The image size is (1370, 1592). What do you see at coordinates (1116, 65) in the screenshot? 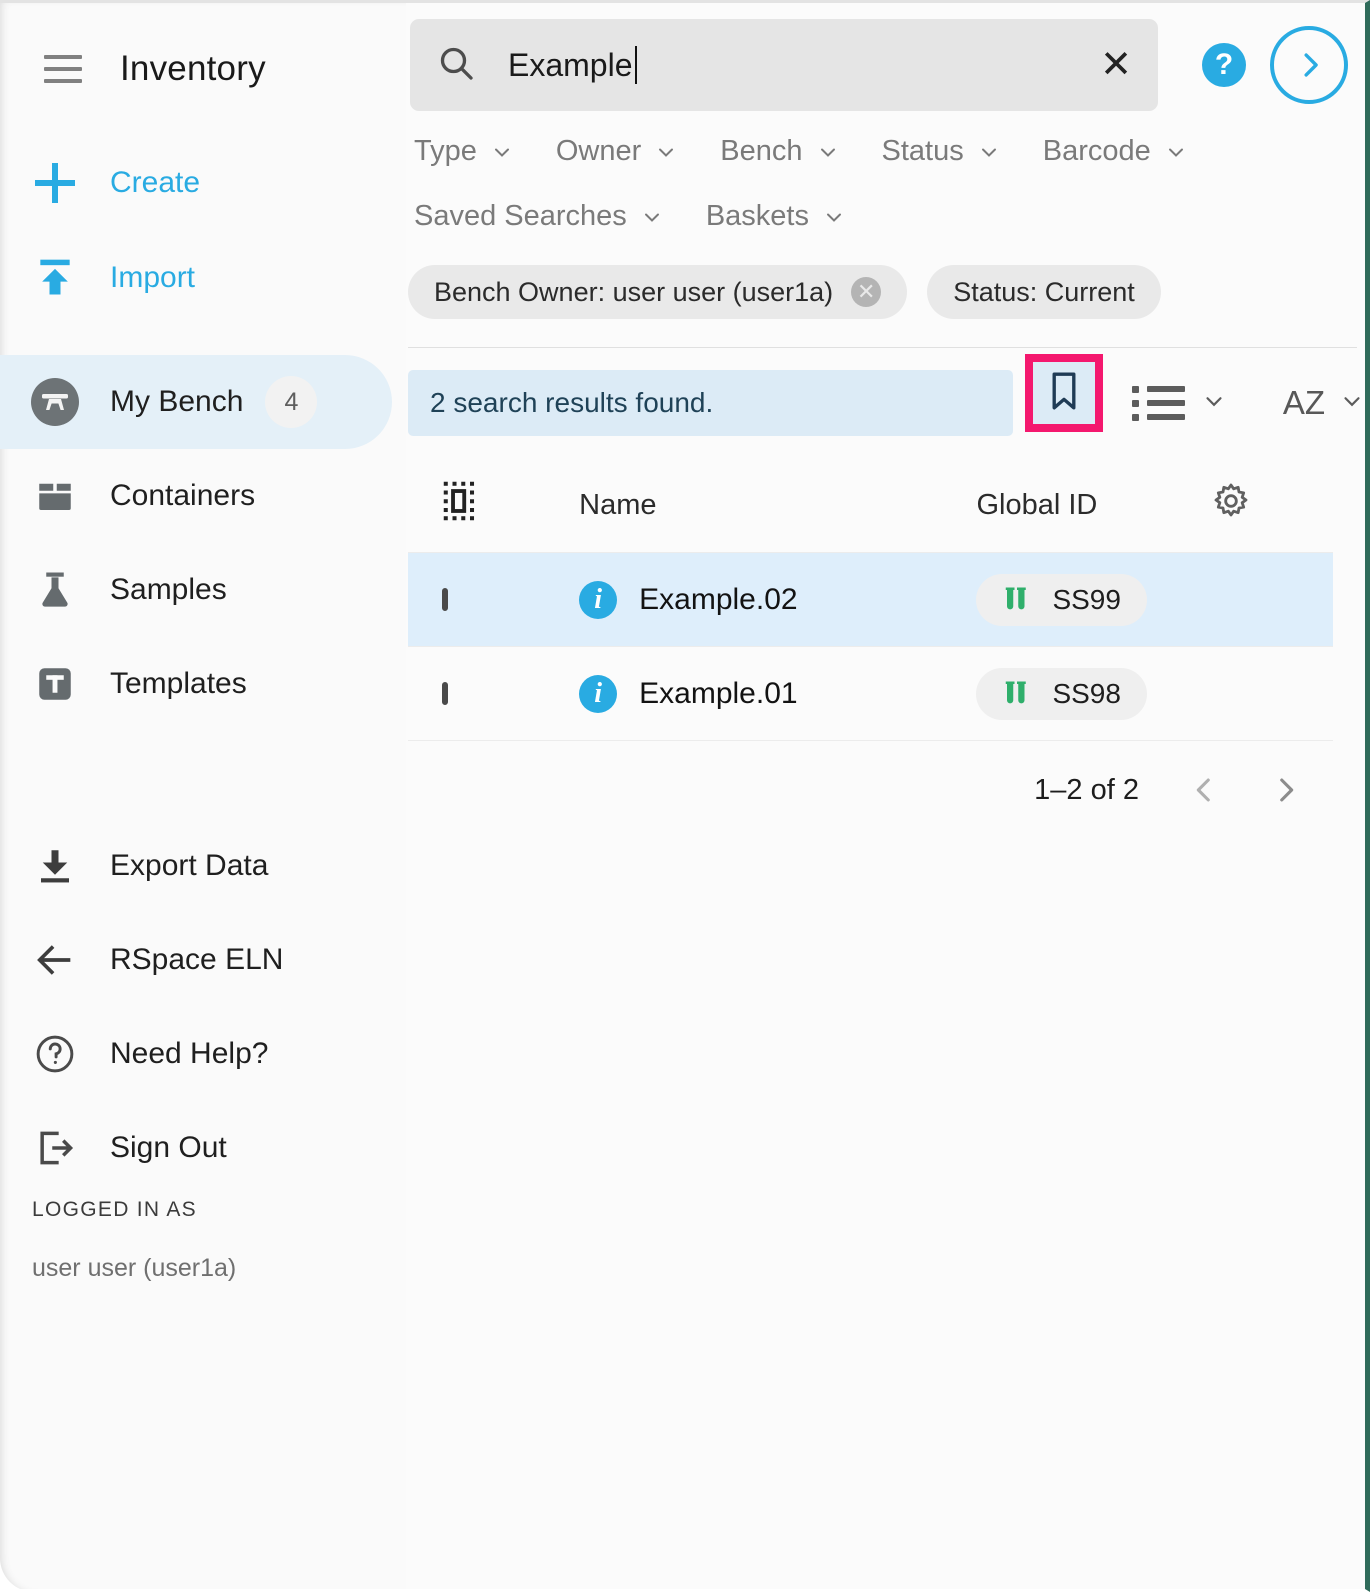
I see `clear-search-button: ✕` at bounding box center [1116, 65].